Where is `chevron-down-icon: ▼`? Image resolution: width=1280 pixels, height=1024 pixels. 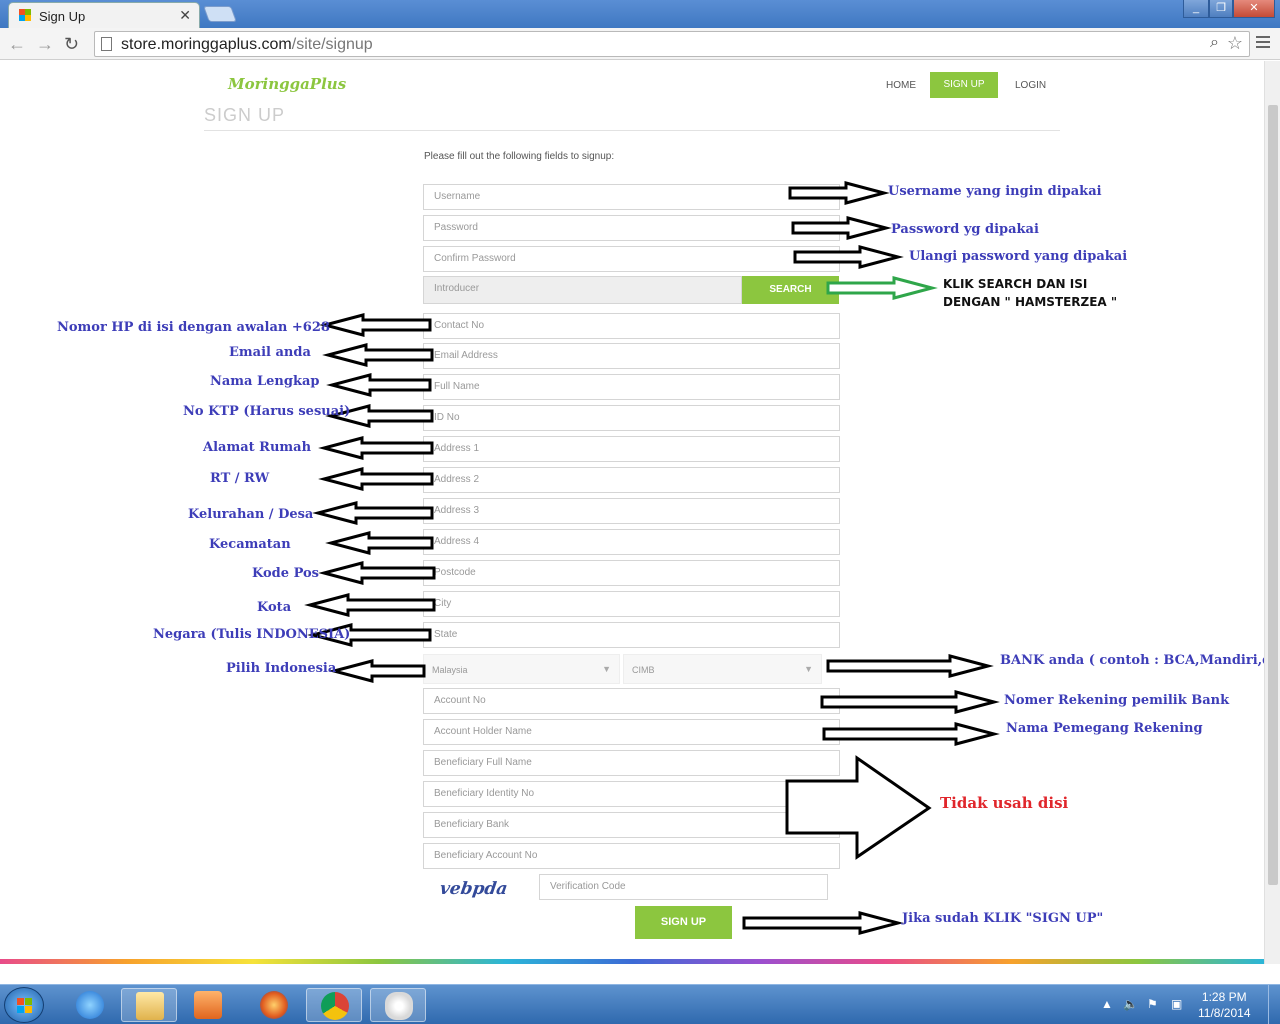
chevron-down-icon: ▼ is located at coordinates (808, 669).